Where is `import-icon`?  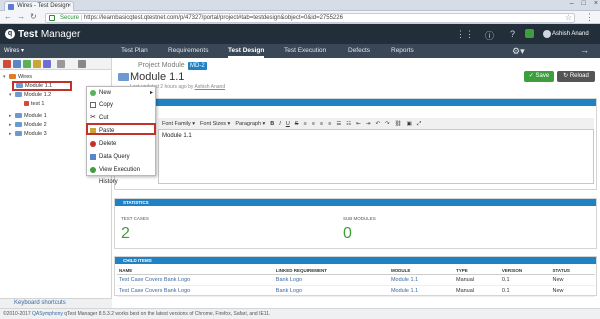
import-icon is located at coordinates (37, 64).